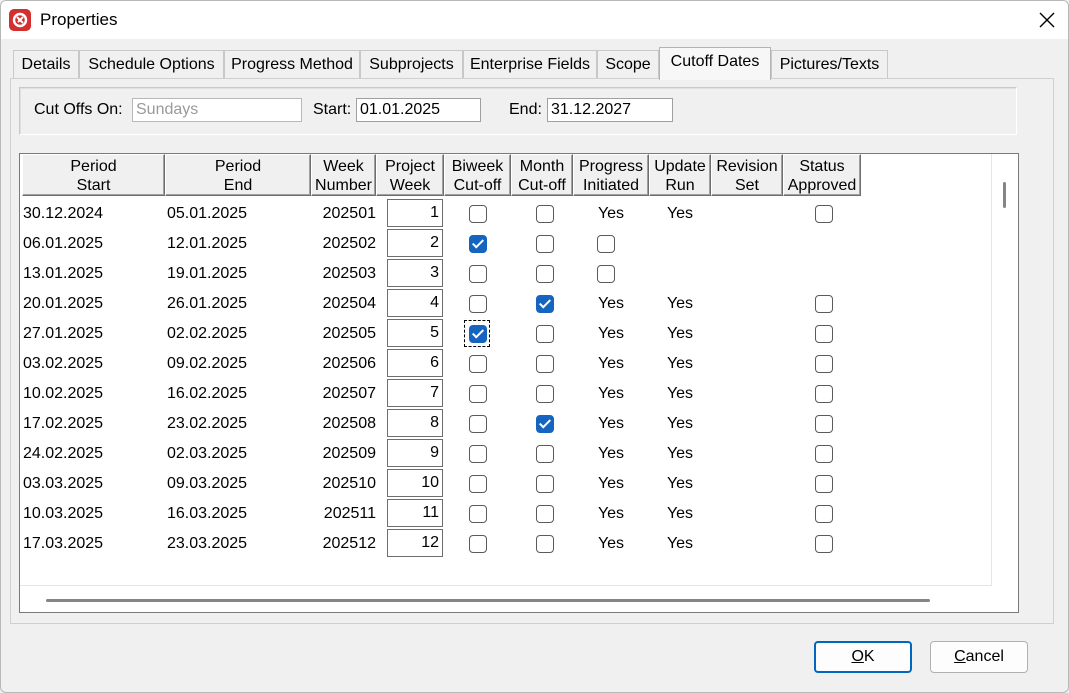 This screenshot has height=693, width=1069. What do you see at coordinates (151, 64) in the screenshot?
I see `tab-schedule-options: Schedule Options` at bounding box center [151, 64].